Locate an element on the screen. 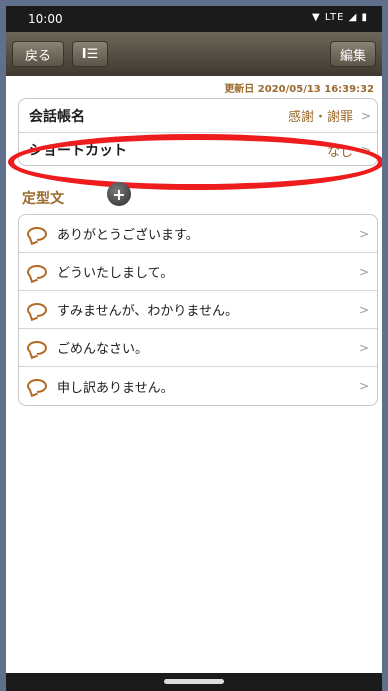  shortcut-row: ショートカット なし > is located at coordinates (198, 149).